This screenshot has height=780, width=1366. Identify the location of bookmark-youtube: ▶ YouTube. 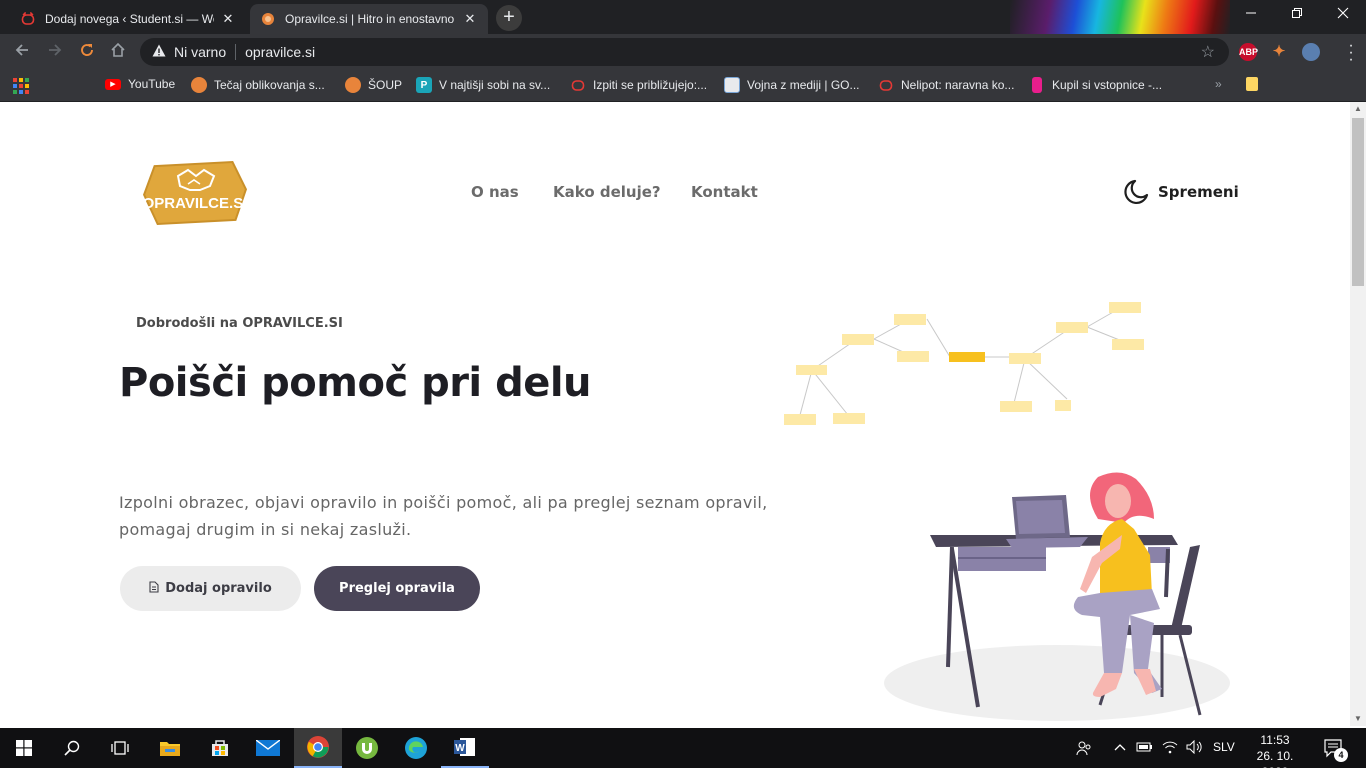
(140, 84).